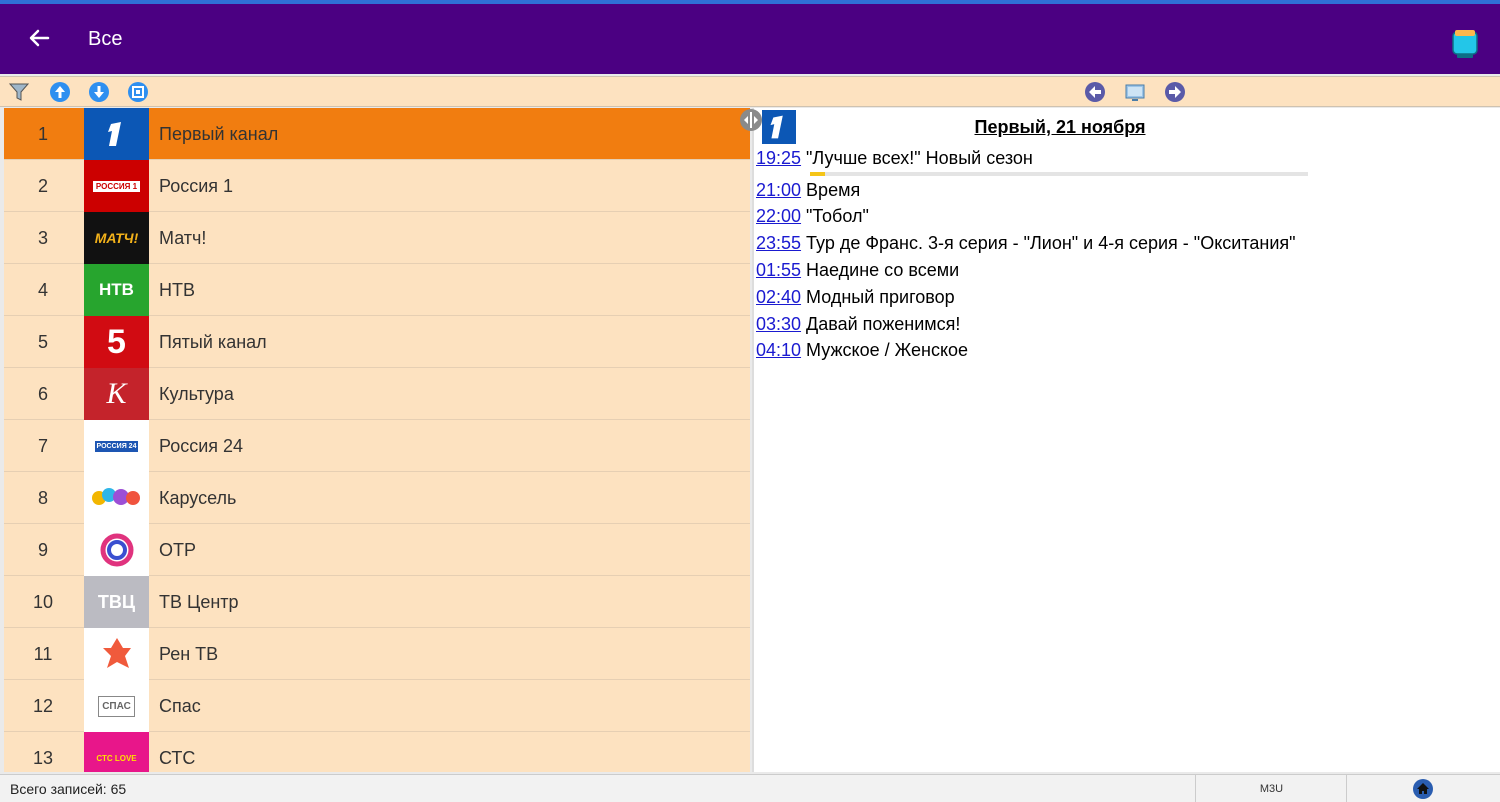 Image resolution: width=1500 pixels, height=802 pixels. What do you see at coordinates (42, 186) in the screenshot?
I see `channel-number: 2` at bounding box center [42, 186].